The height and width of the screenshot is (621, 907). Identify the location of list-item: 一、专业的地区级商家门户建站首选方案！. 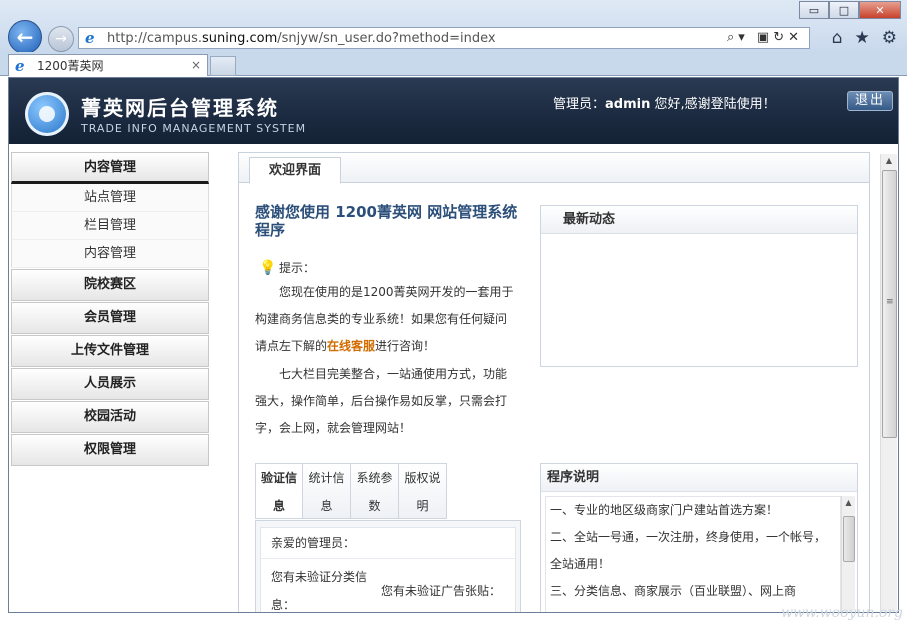
(664, 510).